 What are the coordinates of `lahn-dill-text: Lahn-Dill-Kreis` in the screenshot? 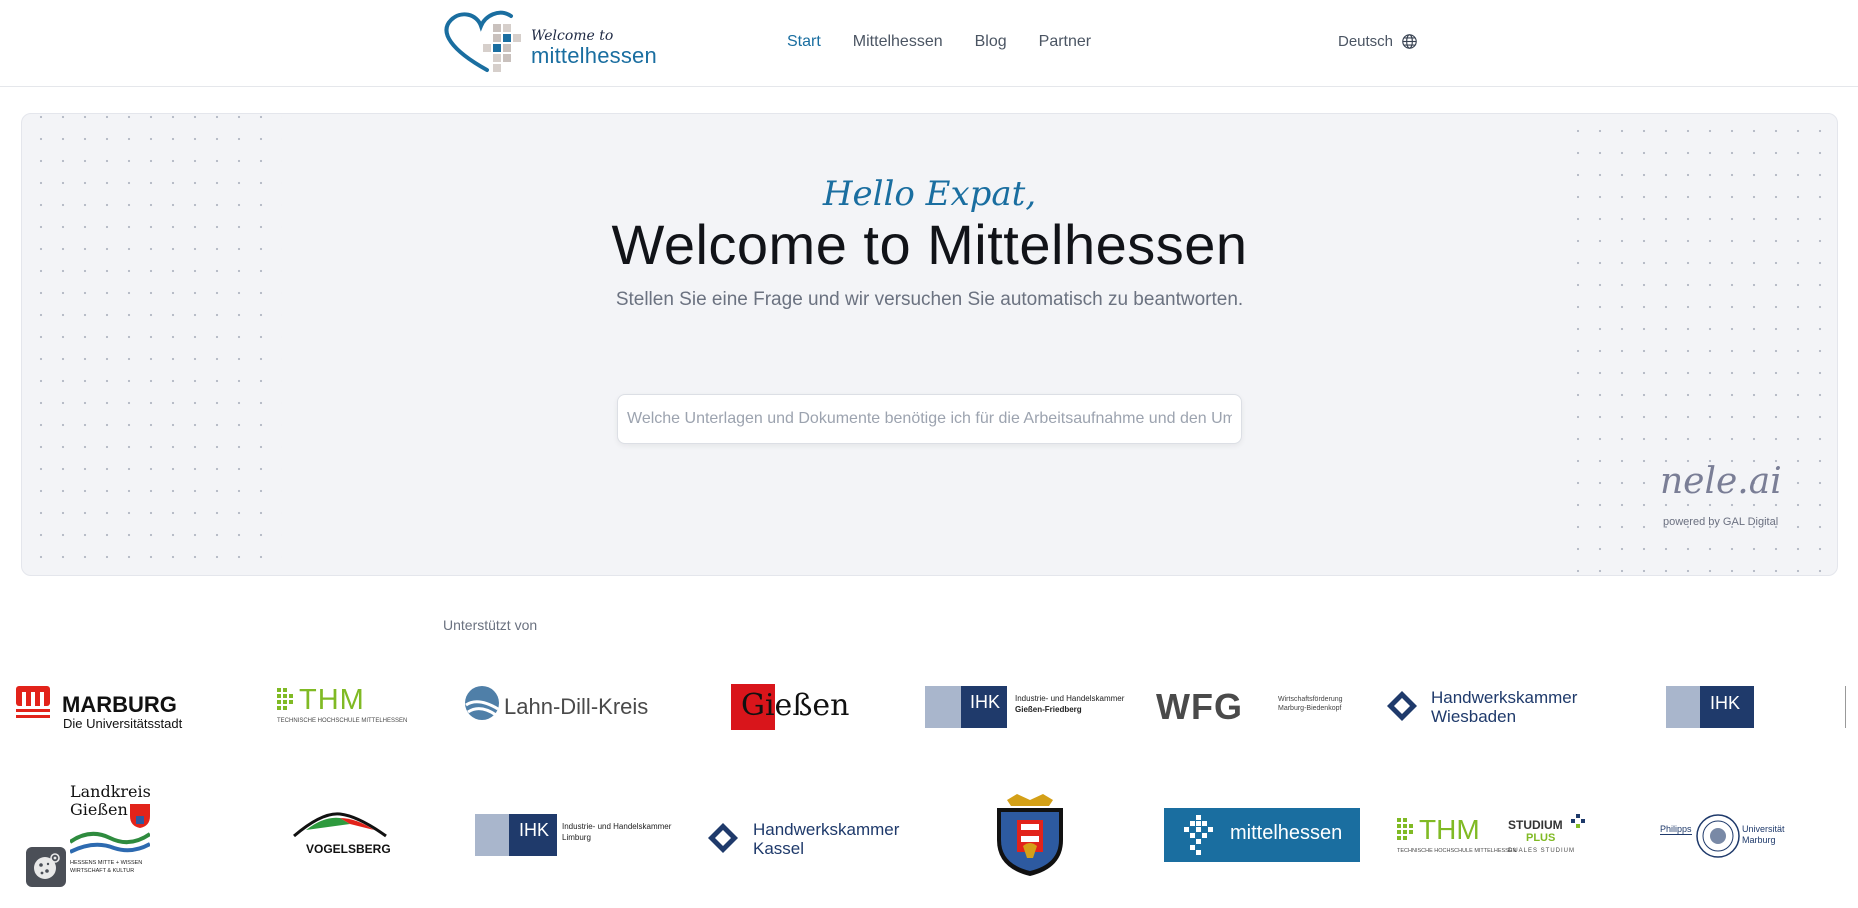 It's located at (576, 706).